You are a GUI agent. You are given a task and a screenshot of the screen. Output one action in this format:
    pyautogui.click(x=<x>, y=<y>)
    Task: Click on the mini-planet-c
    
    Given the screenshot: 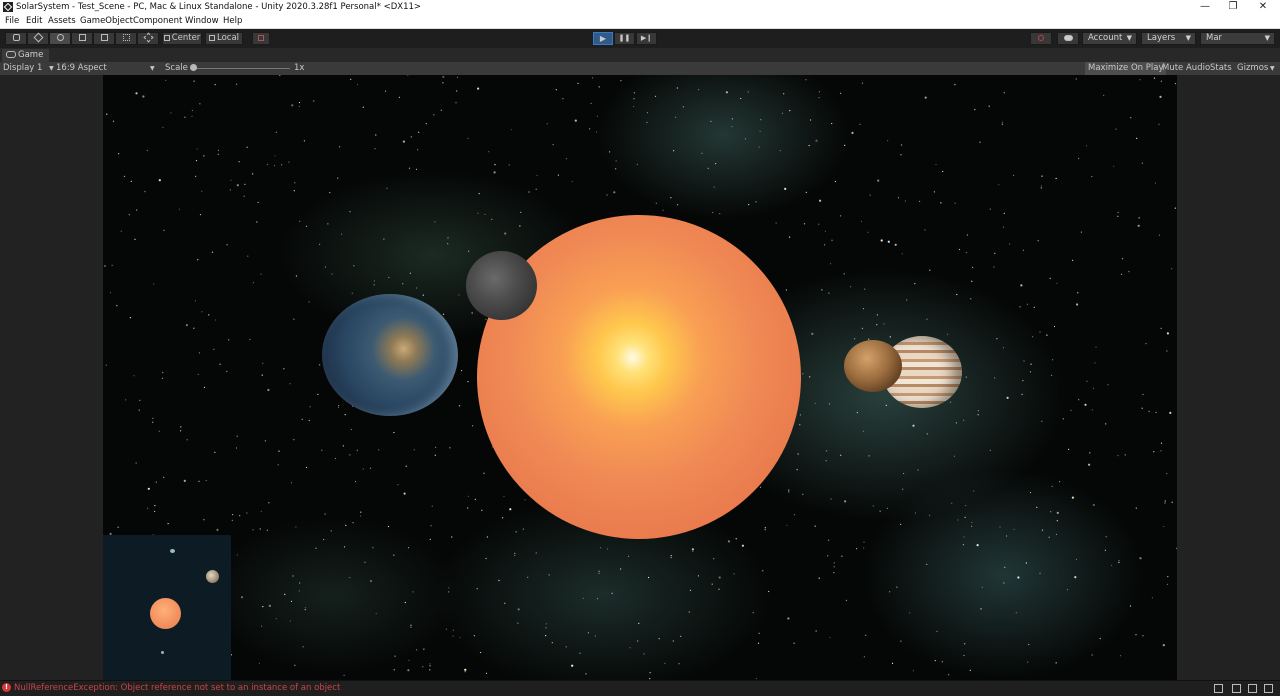 What is the action you would take?
    pyautogui.click(x=162, y=652)
    